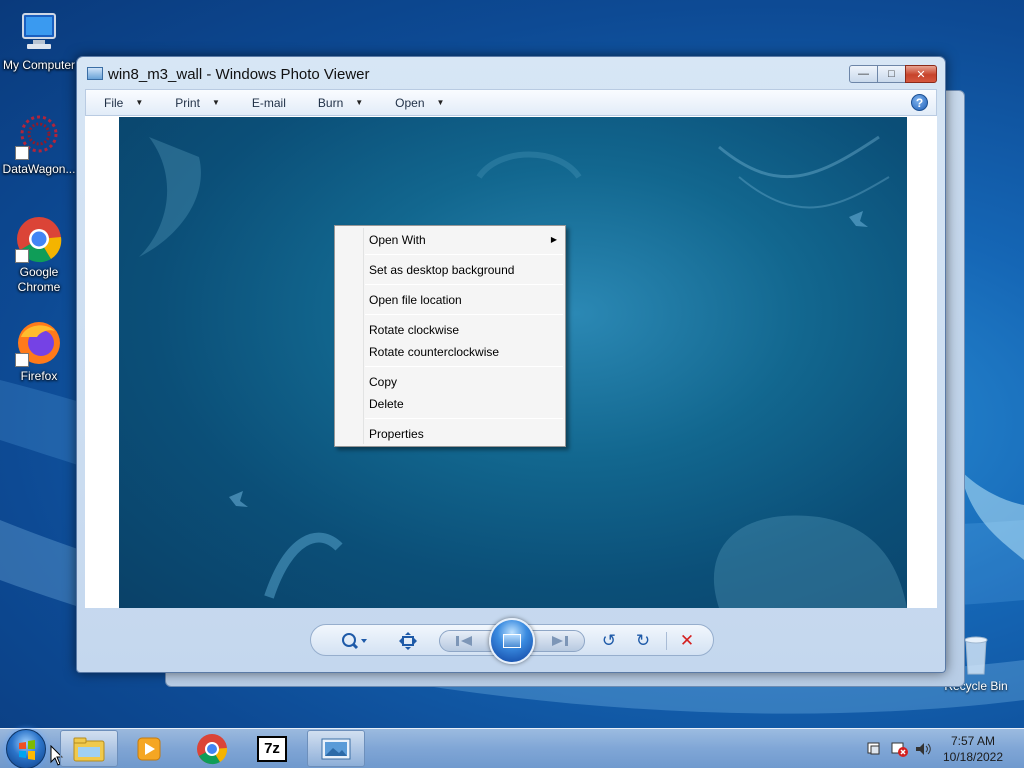 This screenshot has height=768, width=1024. Describe the element at coordinates (363, 336) in the screenshot. I see `menu-gutter` at that location.